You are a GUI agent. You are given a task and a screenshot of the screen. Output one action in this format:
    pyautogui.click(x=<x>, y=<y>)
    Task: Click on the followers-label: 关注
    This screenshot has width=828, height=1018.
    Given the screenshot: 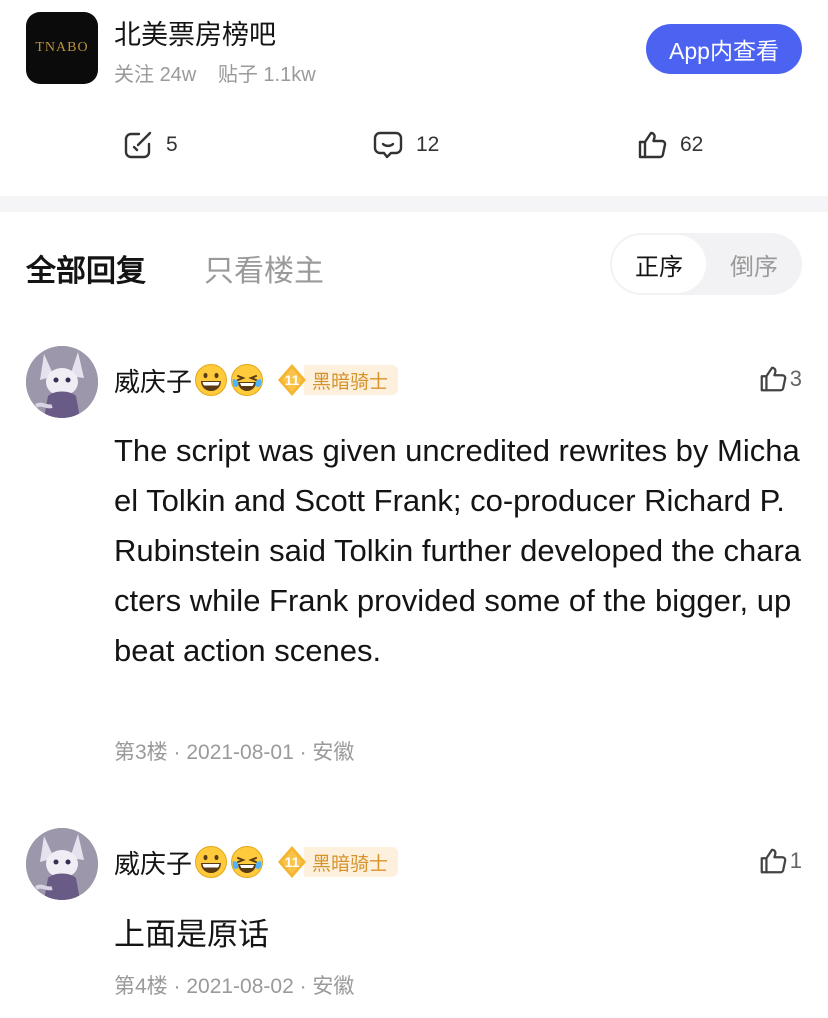 What is the action you would take?
    pyautogui.click(x=134, y=75)
    